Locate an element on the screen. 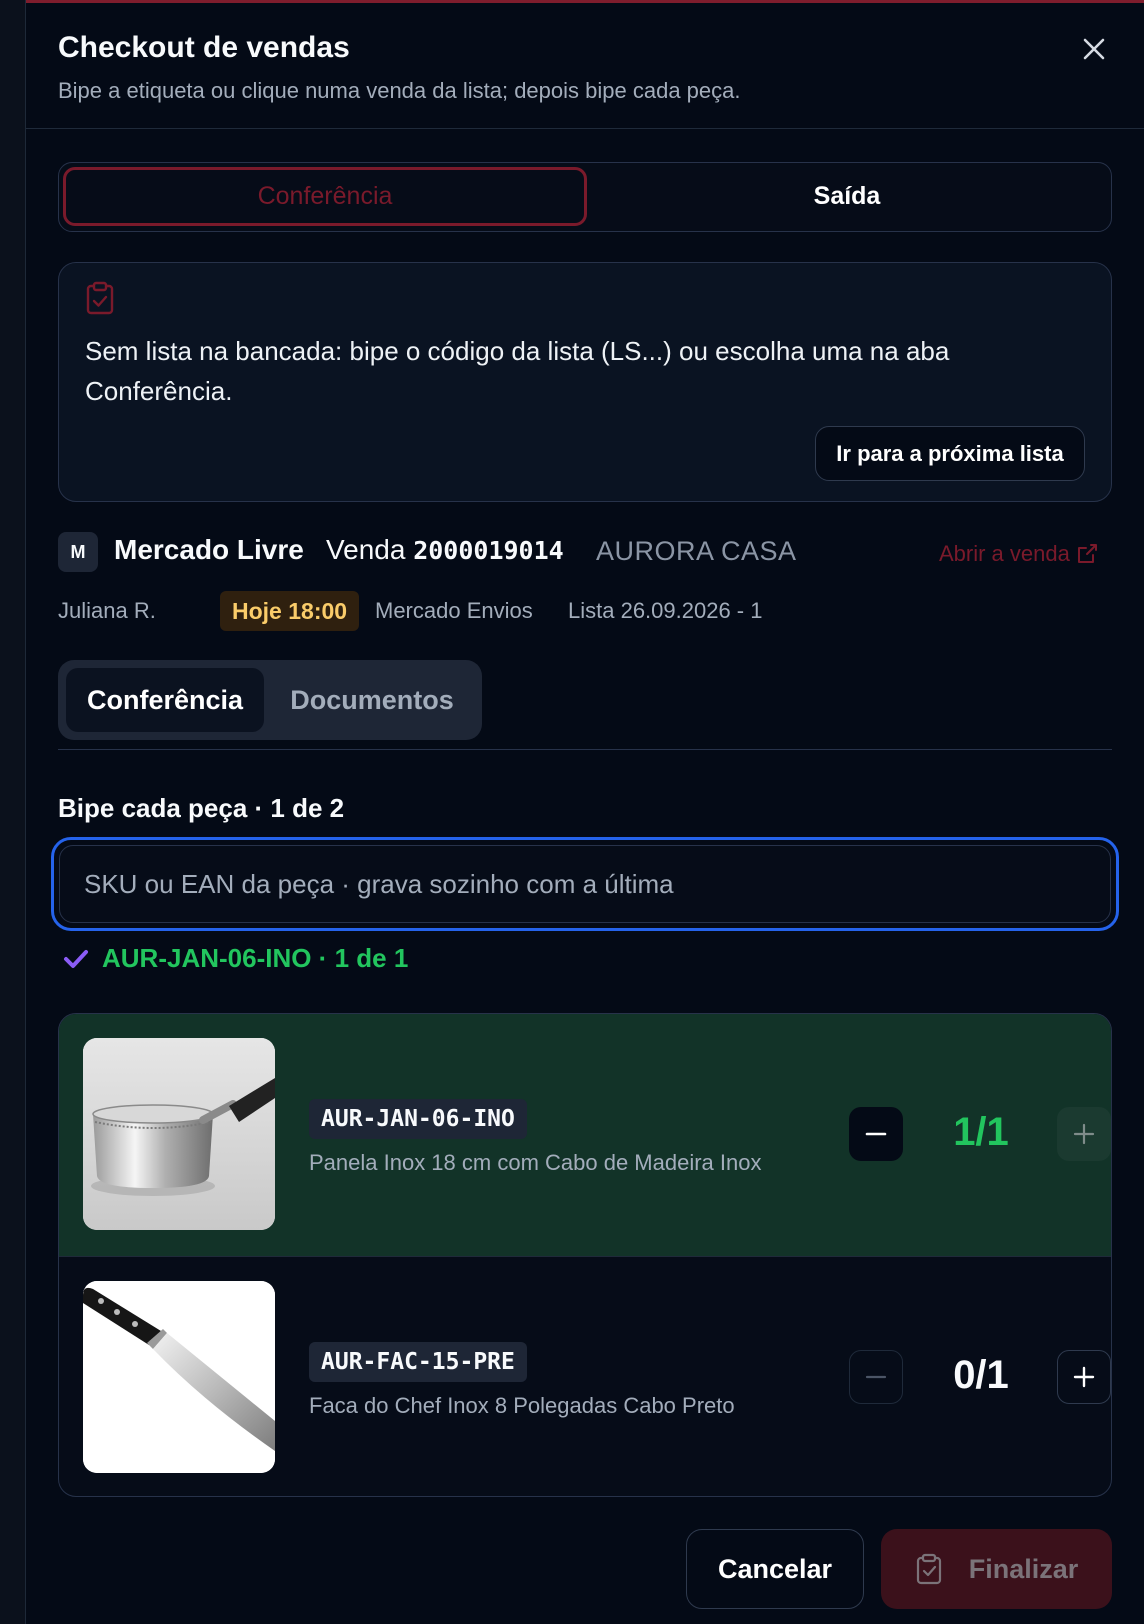 The width and height of the screenshot is (1144, 1624). close-button is located at coordinates (1094, 49).